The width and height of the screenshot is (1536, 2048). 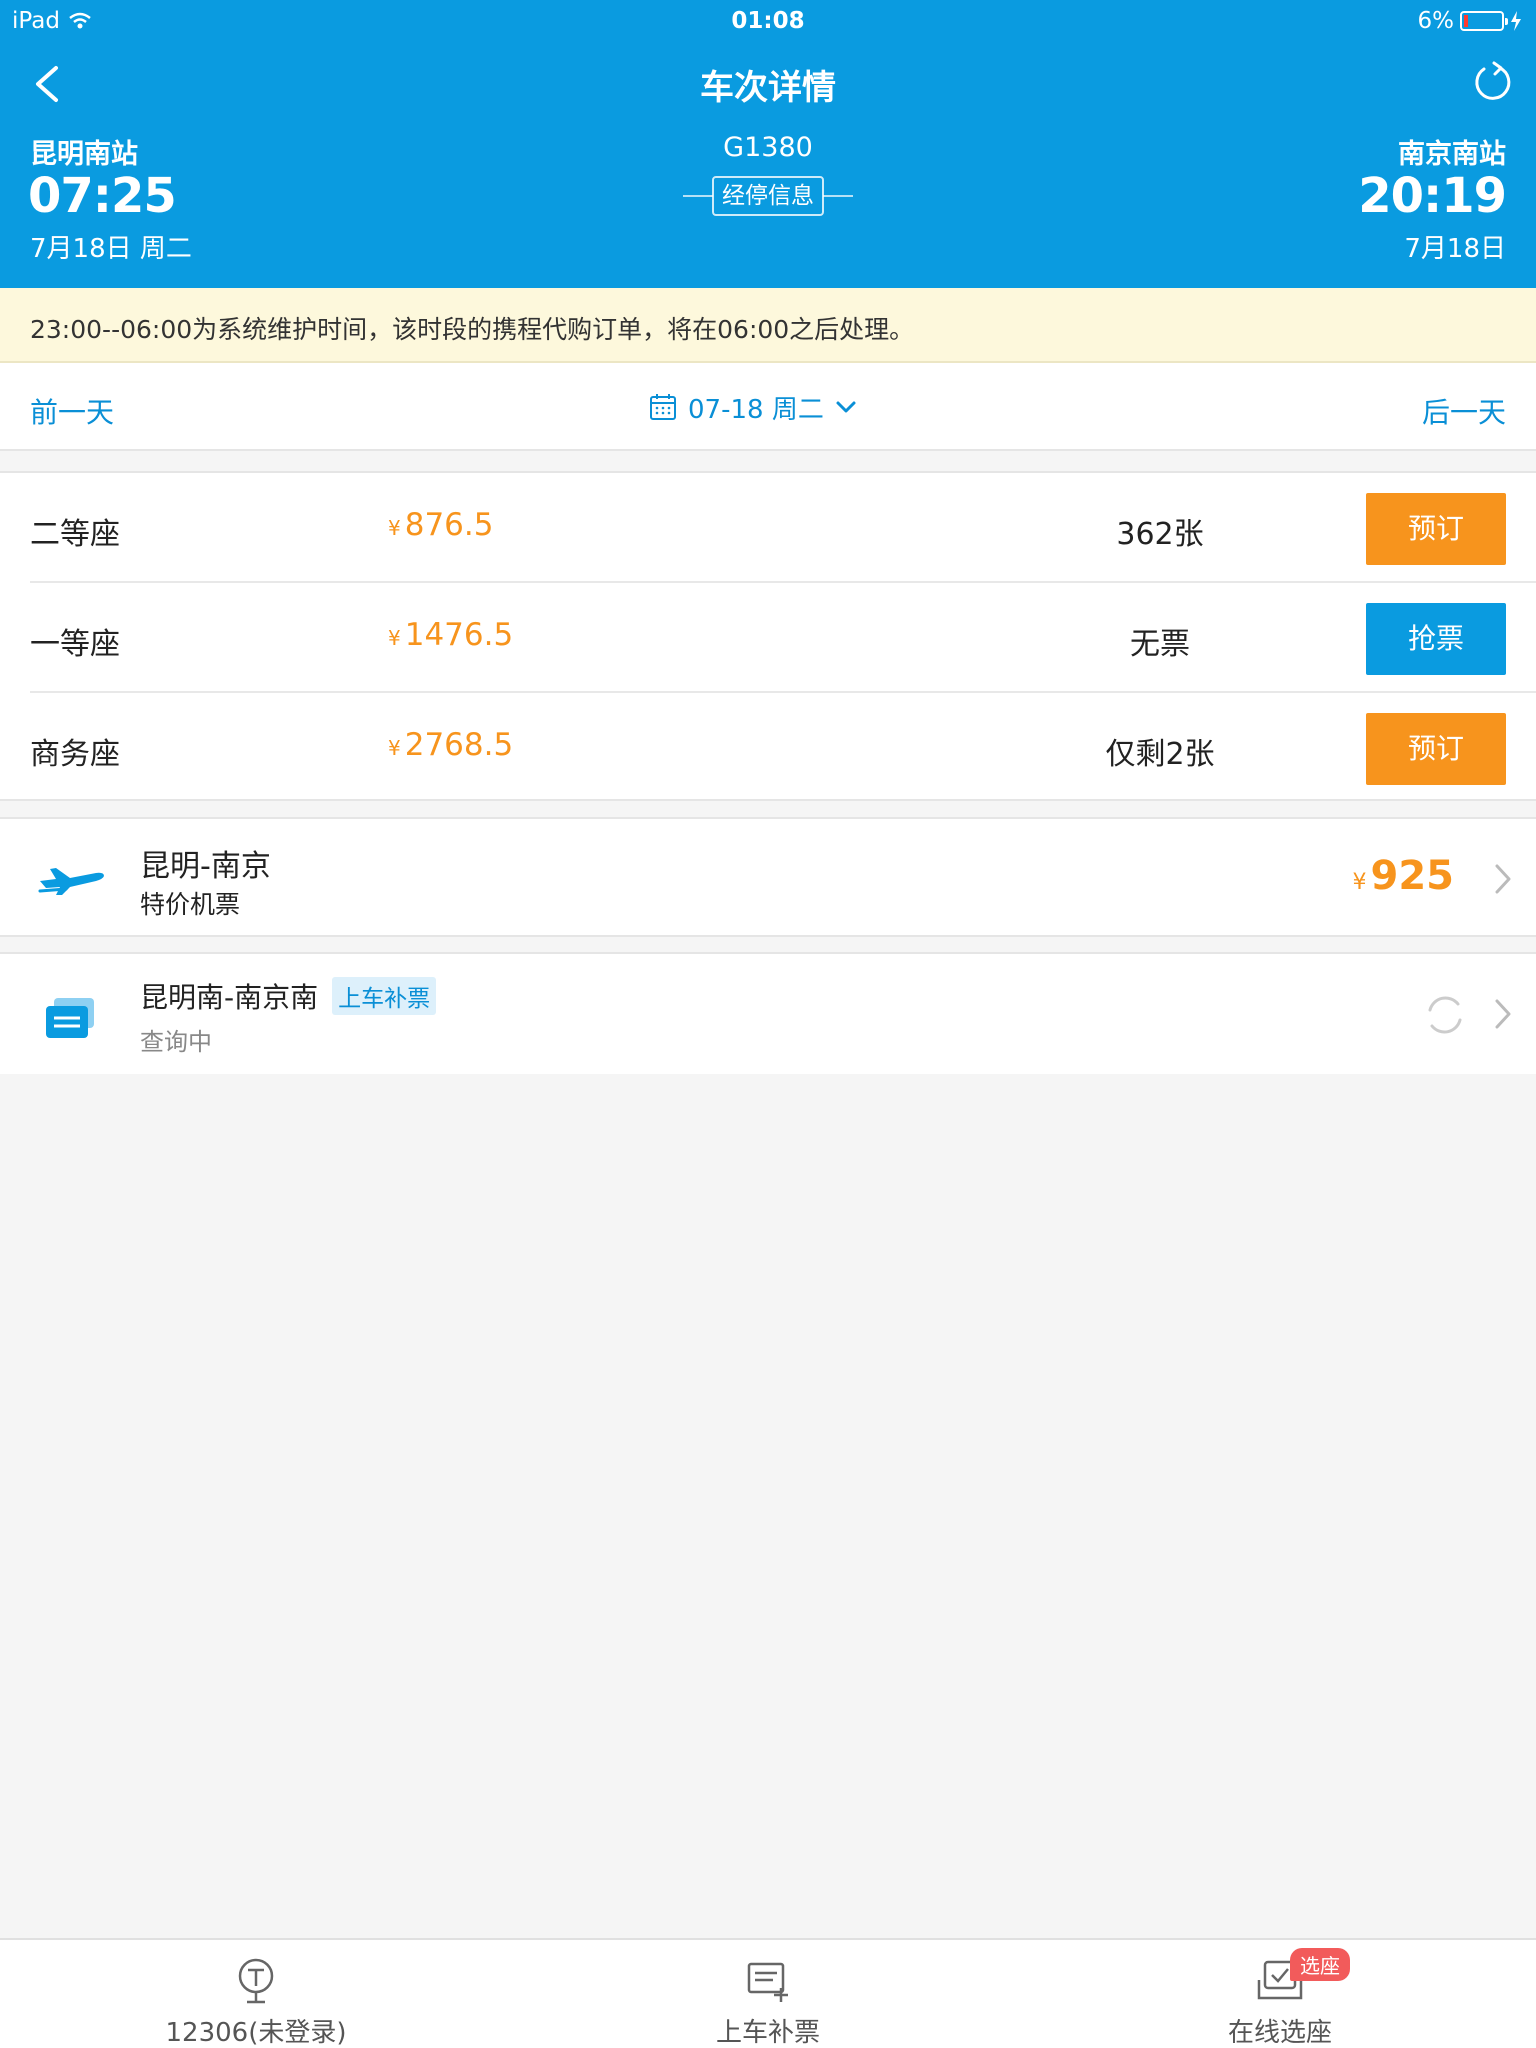 What do you see at coordinates (75, 644) in the screenshot?
I see `seat-name: 一等座` at bounding box center [75, 644].